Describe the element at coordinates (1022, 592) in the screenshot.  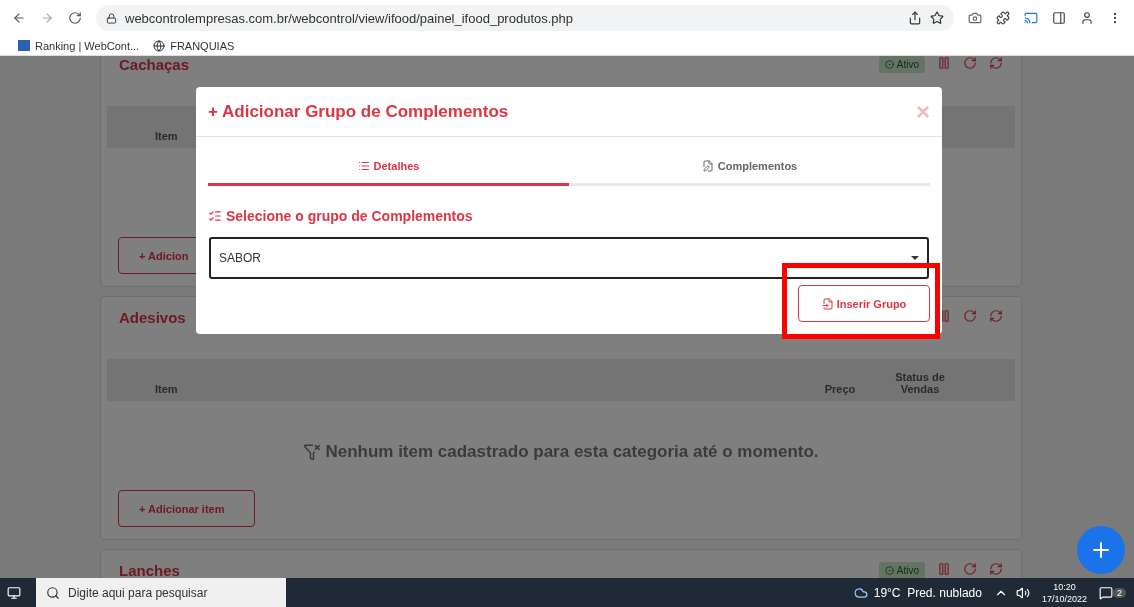
I see `volume-icon` at that location.